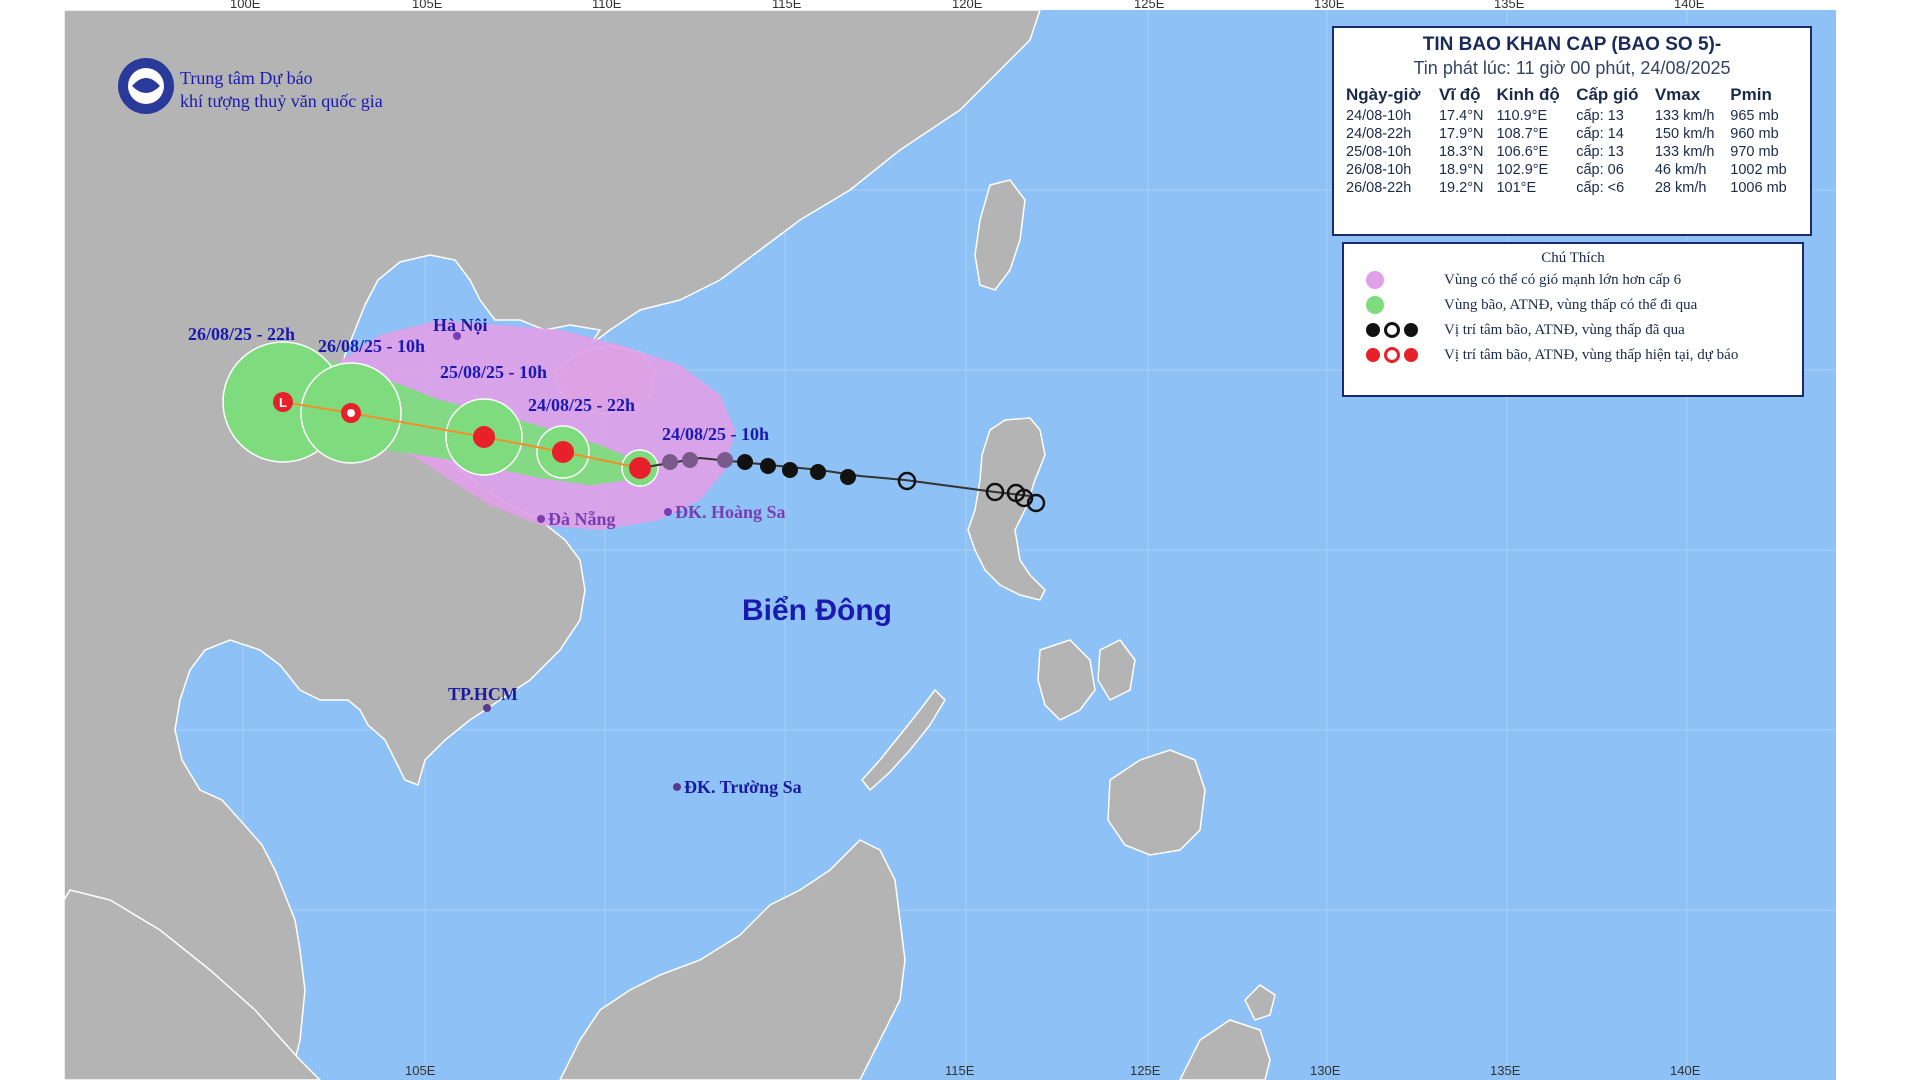  Describe the element at coordinates (1509, 5) in the screenshot. I see `top-tick-label: 135E` at that location.